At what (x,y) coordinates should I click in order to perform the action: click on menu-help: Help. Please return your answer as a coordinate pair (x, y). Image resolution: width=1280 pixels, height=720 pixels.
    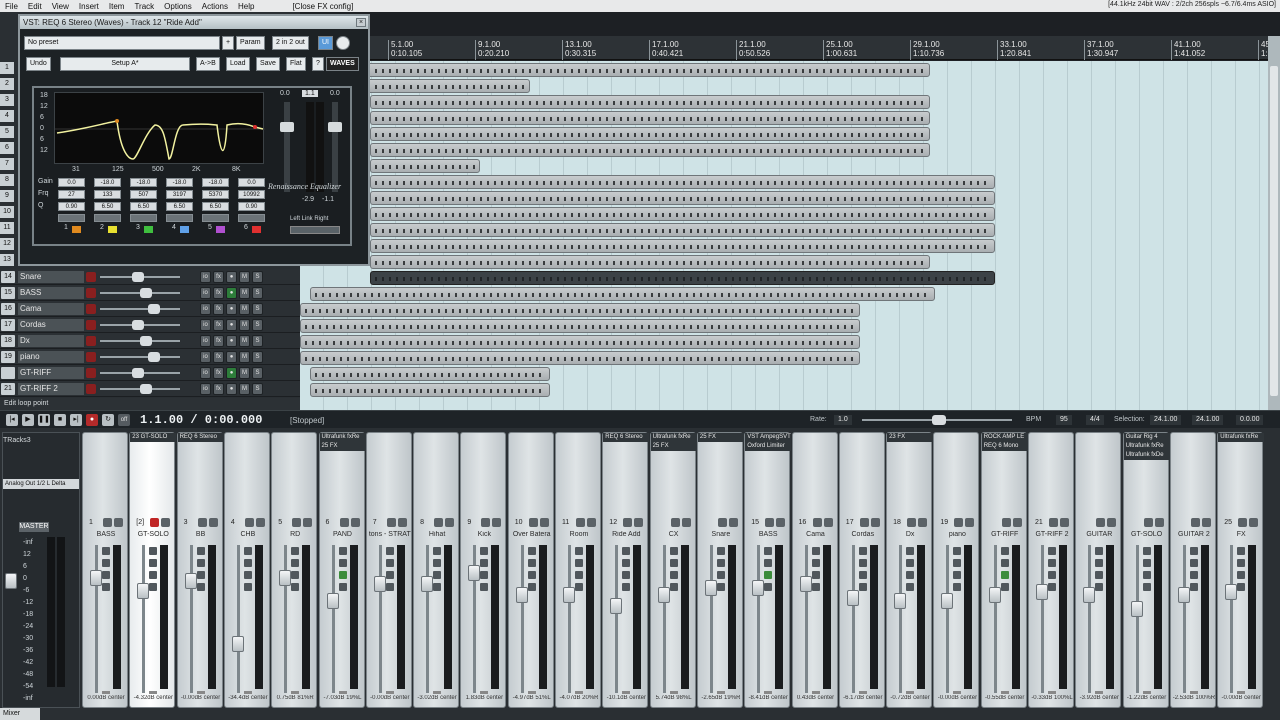
    Looking at the image, I should click on (246, 6).